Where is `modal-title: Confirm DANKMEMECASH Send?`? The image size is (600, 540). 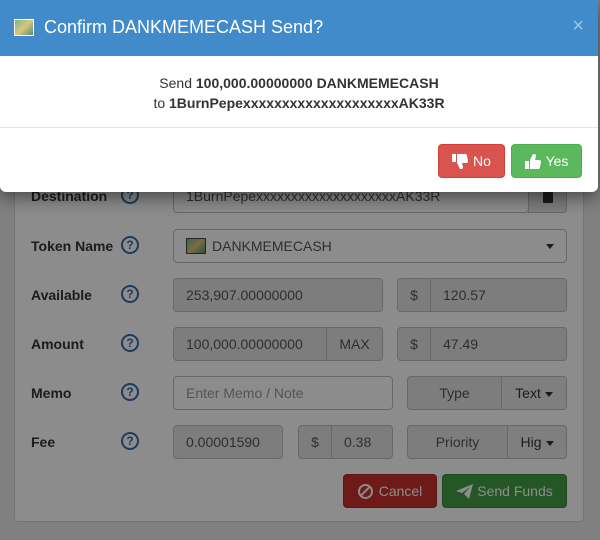
modal-title: Confirm DANKMEMECASH Send? is located at coordinates (184, 27).